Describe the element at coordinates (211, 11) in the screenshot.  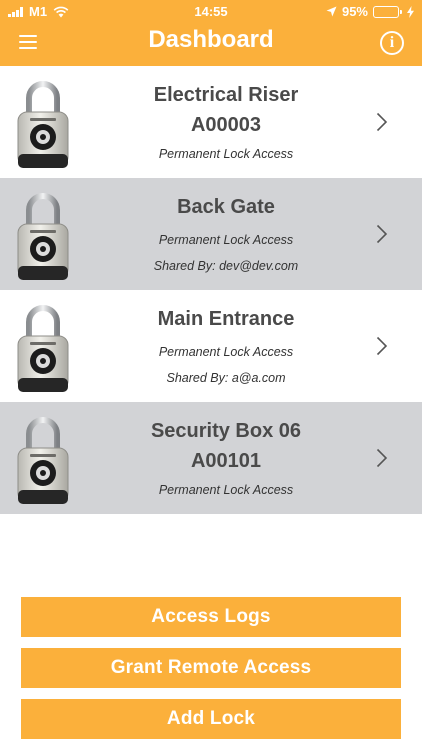
I see `status-bar: M1 14:55 95%` at that location.